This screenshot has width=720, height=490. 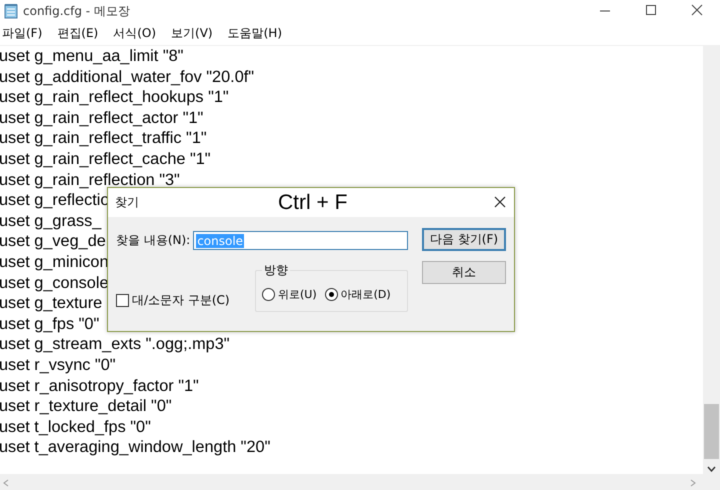 What do you see at coordinates (711, 260) in the screenshot?
I see `vertical-scrollbar` at bounding box center [711, 260].